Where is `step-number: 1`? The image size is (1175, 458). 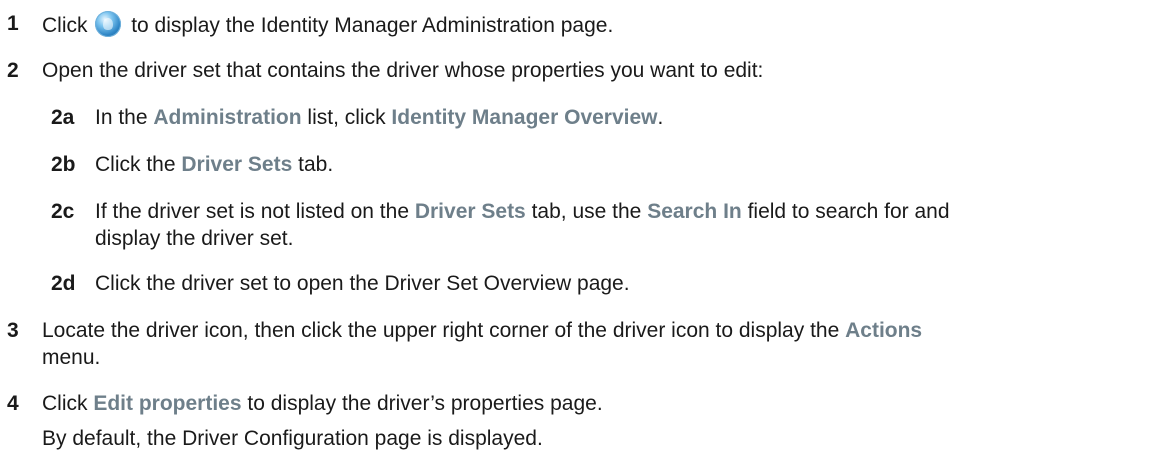
step-number: 1 is located at coordinates (13, 23).